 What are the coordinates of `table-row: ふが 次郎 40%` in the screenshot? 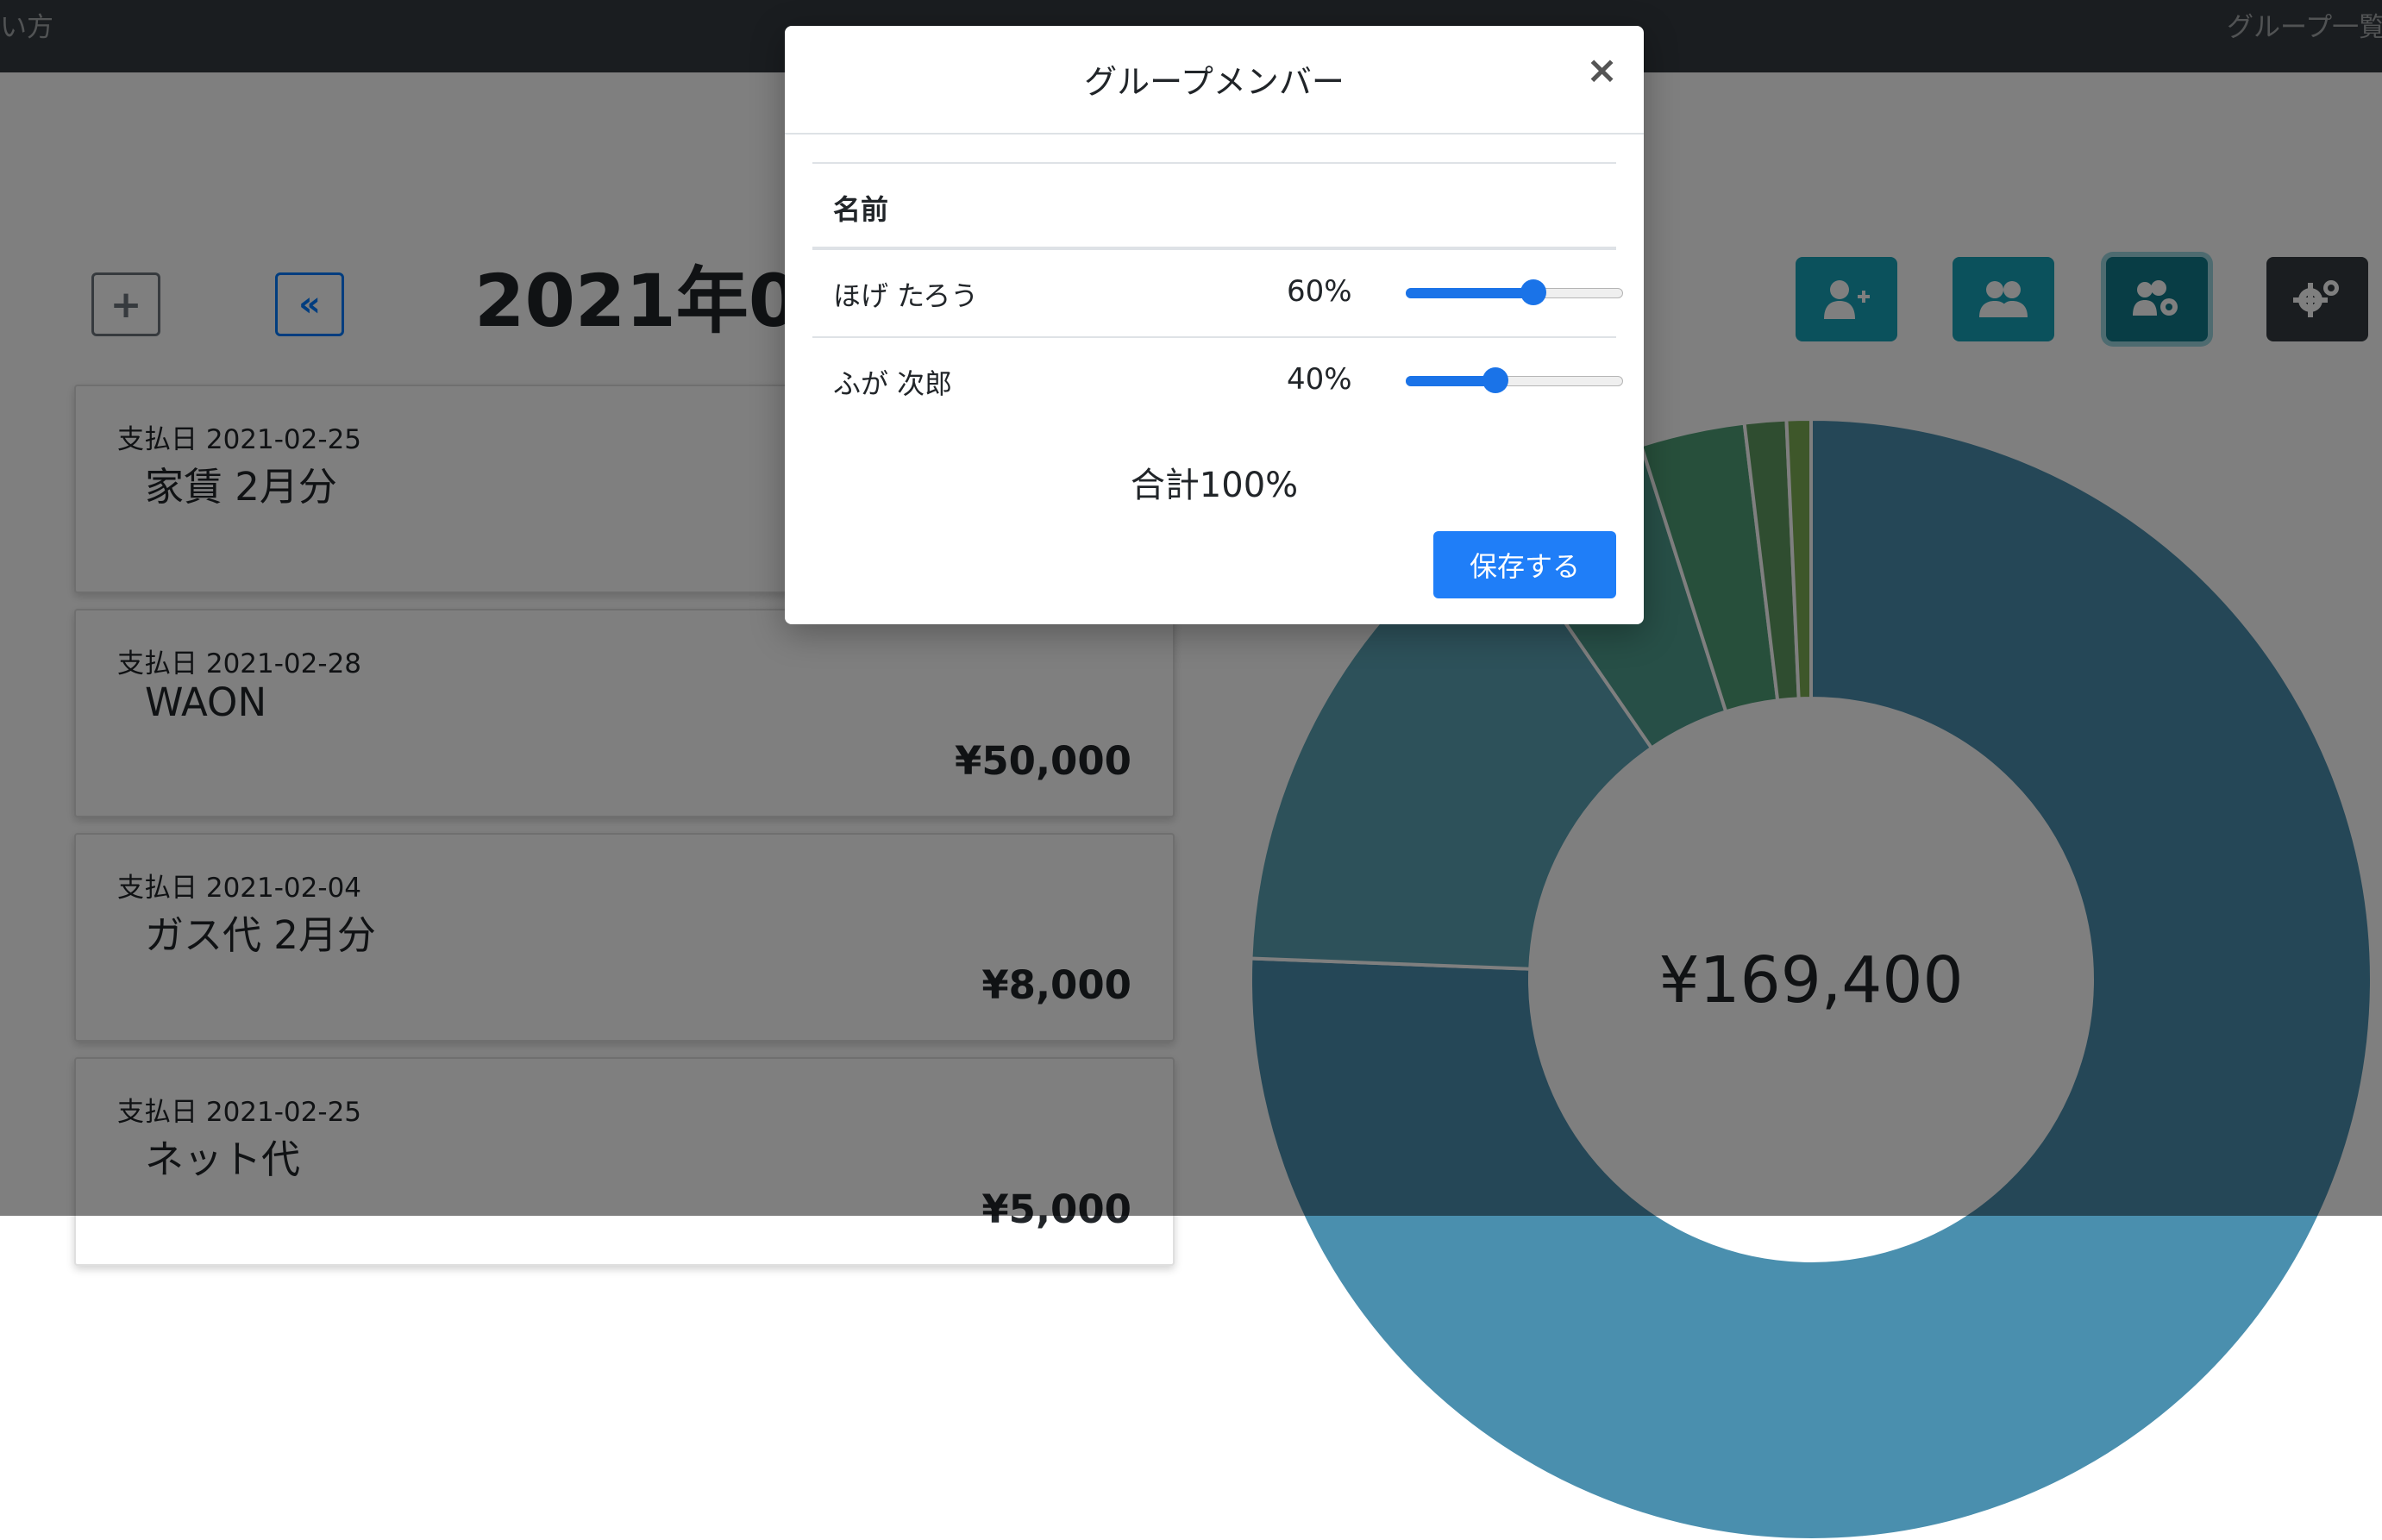 It's located at (1217, 381).